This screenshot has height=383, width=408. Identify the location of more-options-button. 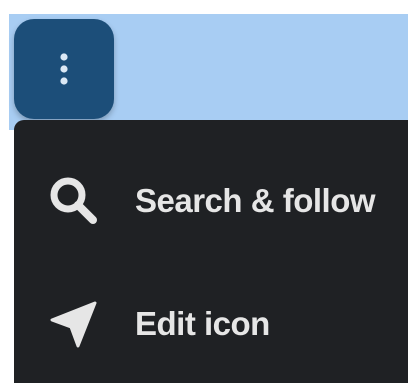
(64, 69).